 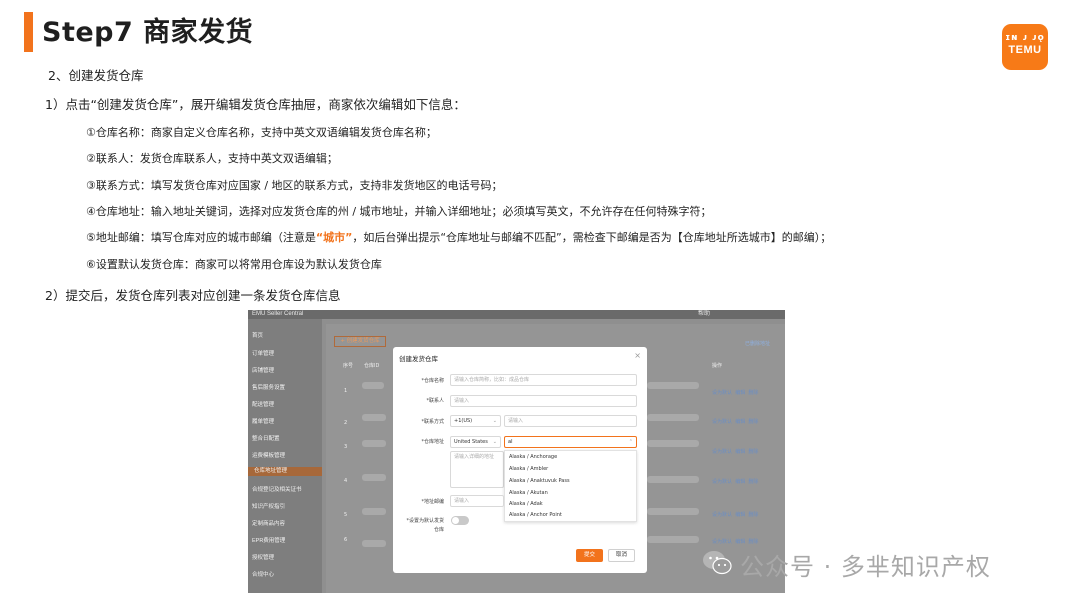 I want to click on table-row-num: 2, so click(x=346, y=423).